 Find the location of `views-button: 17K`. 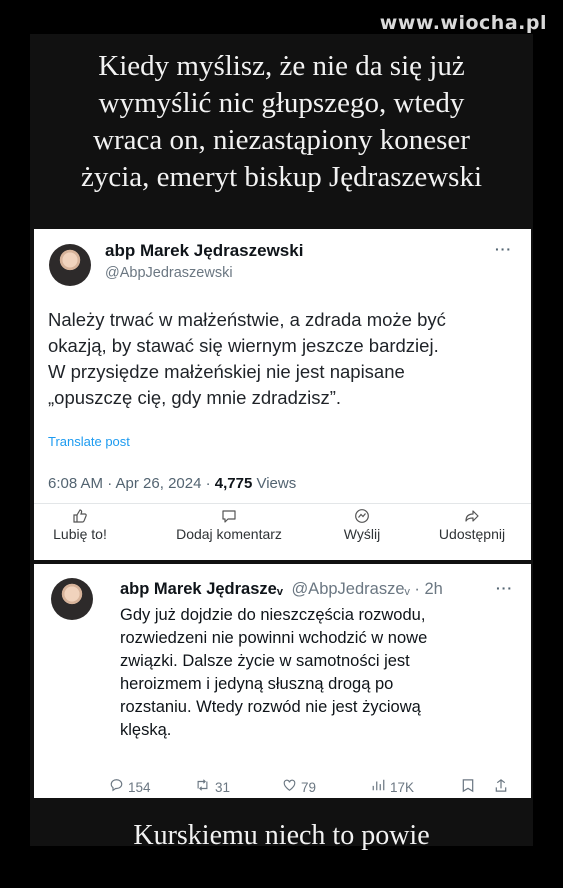

views-button: 17K is located at coordinates (392, 787).